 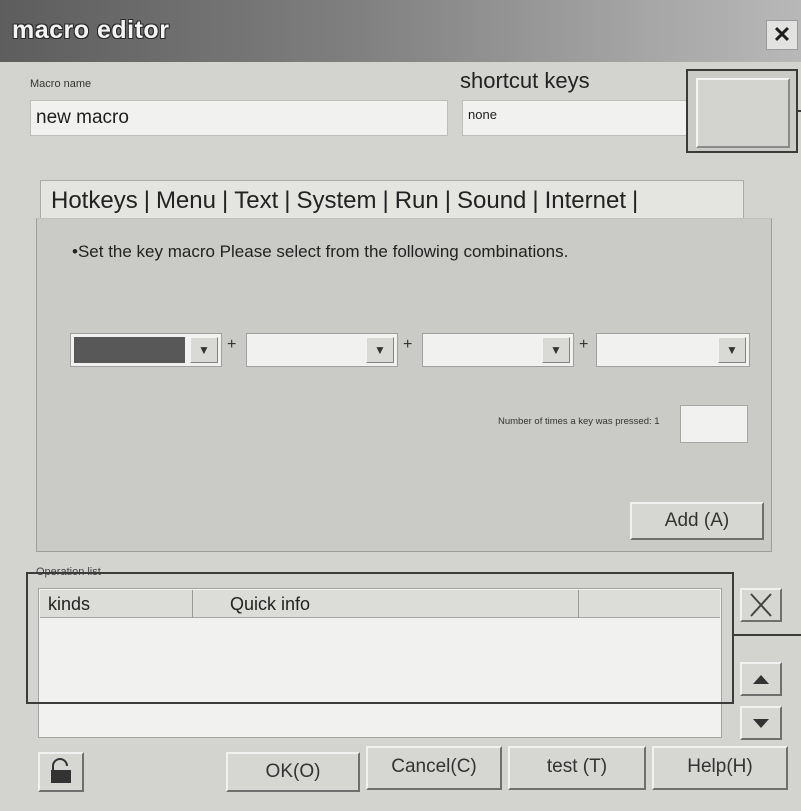 I want to click on move-down-button, so click(x=761, y=723).